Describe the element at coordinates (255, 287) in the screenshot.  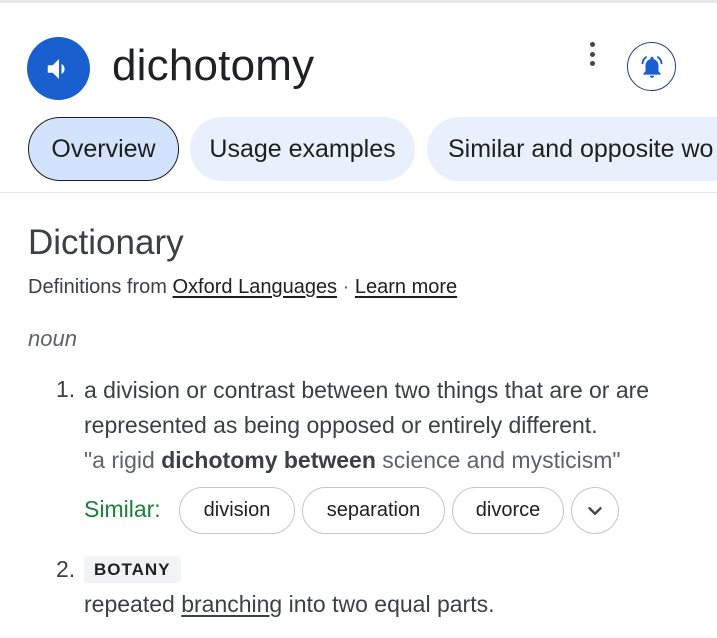
I see `oxford-languages-link: Oxford Languages` at that location.